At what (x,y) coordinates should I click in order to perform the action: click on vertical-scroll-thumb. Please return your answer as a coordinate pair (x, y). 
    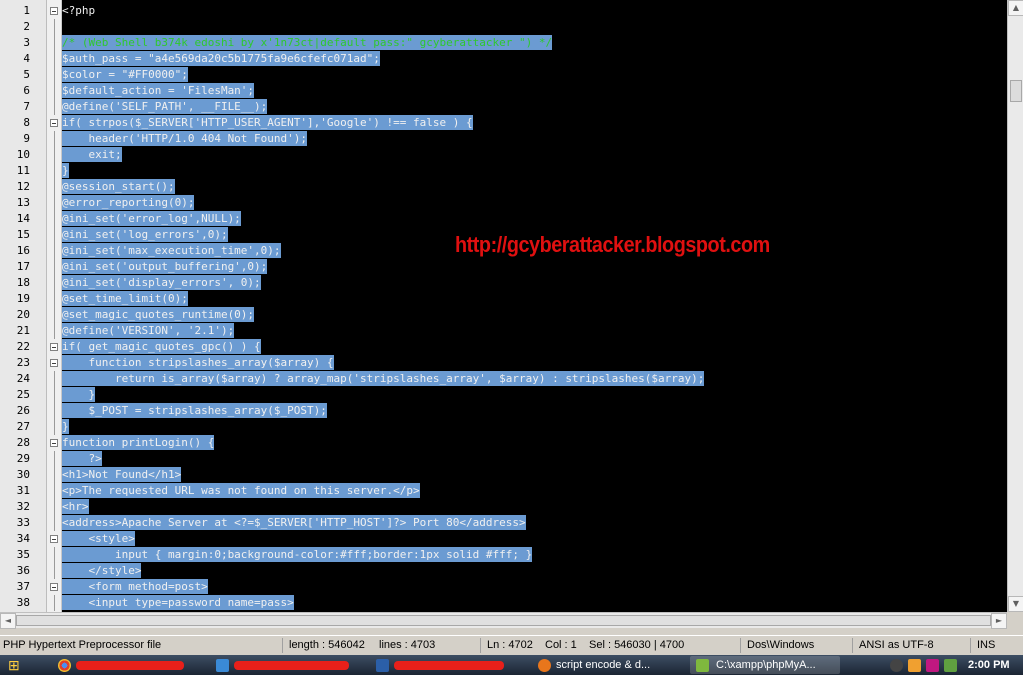
    Looking at the image, I should click on (1016, 91).